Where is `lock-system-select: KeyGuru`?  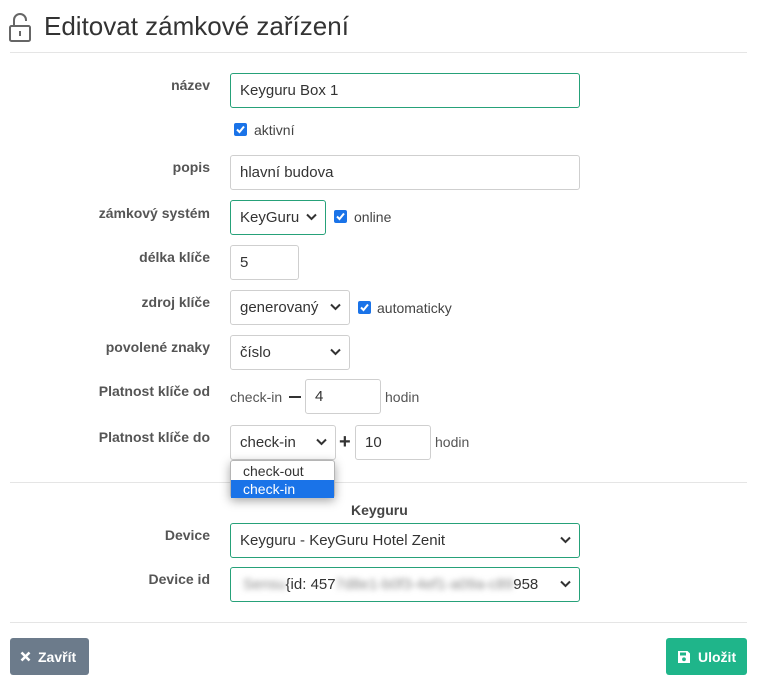
lock-system-select: KeyGuru is located at coordinates (278, 217).